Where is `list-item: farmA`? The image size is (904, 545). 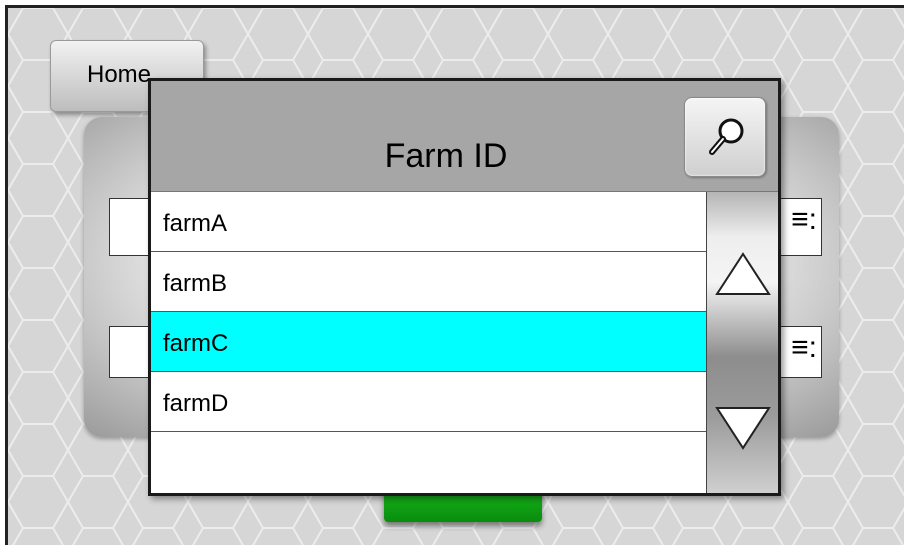
list-item: farmA is located at coordinates (428, 222).